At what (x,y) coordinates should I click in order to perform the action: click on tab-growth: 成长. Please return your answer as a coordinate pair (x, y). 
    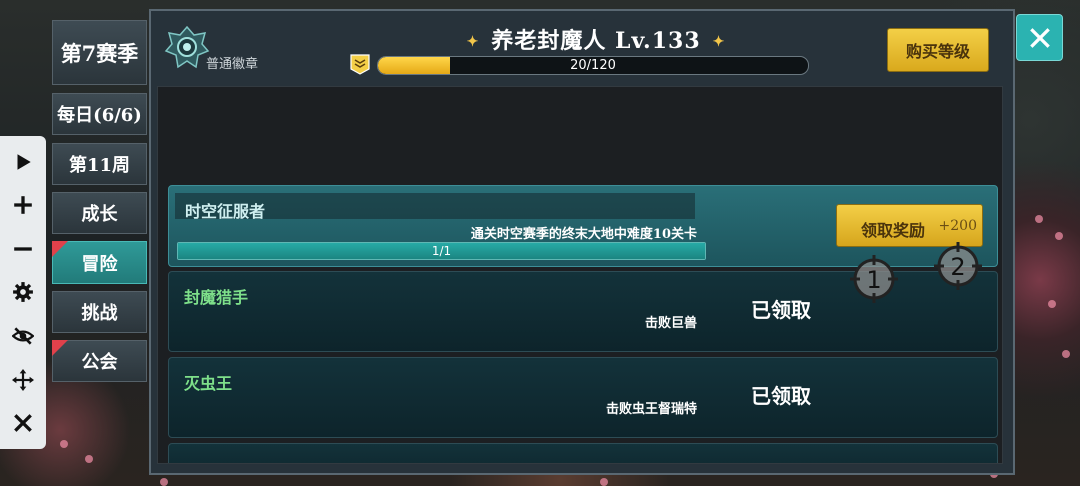
    Looking at the image, I should click on (99, 213).